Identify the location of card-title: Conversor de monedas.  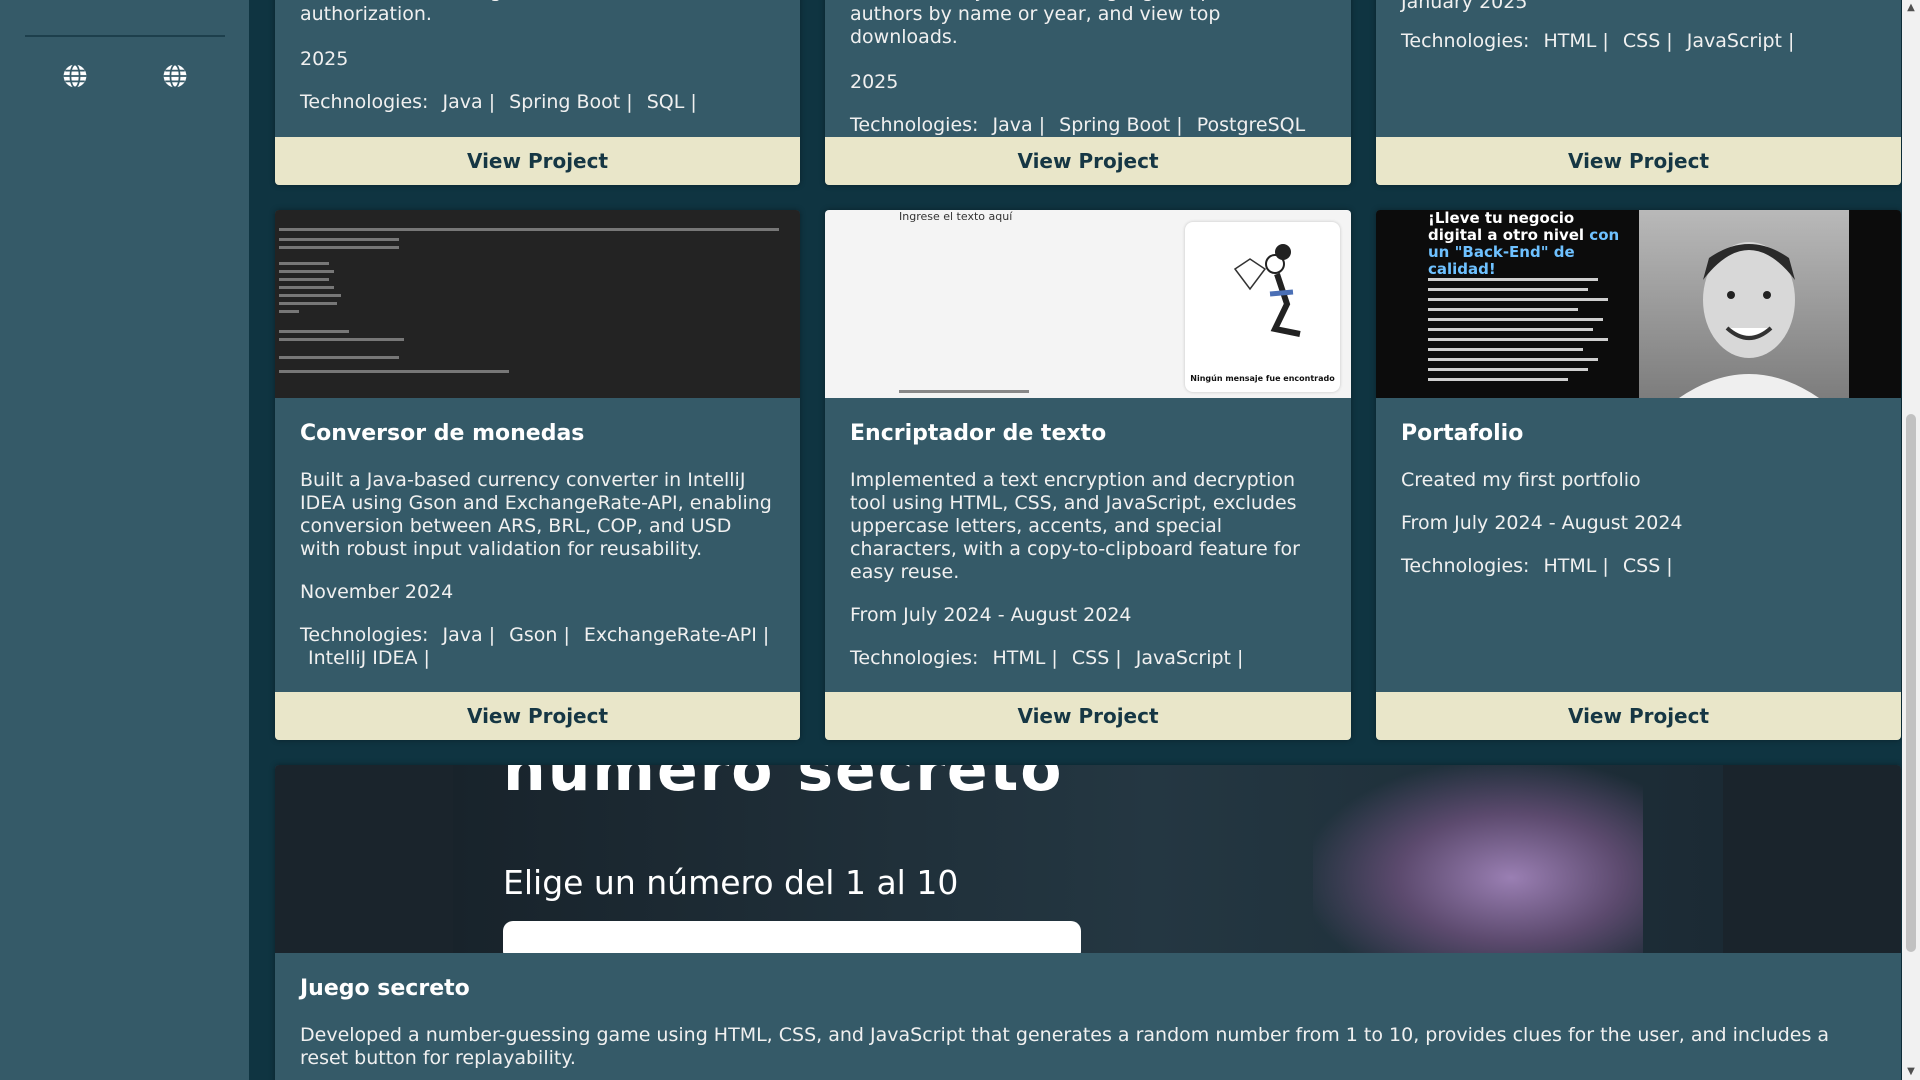
(442, 433).